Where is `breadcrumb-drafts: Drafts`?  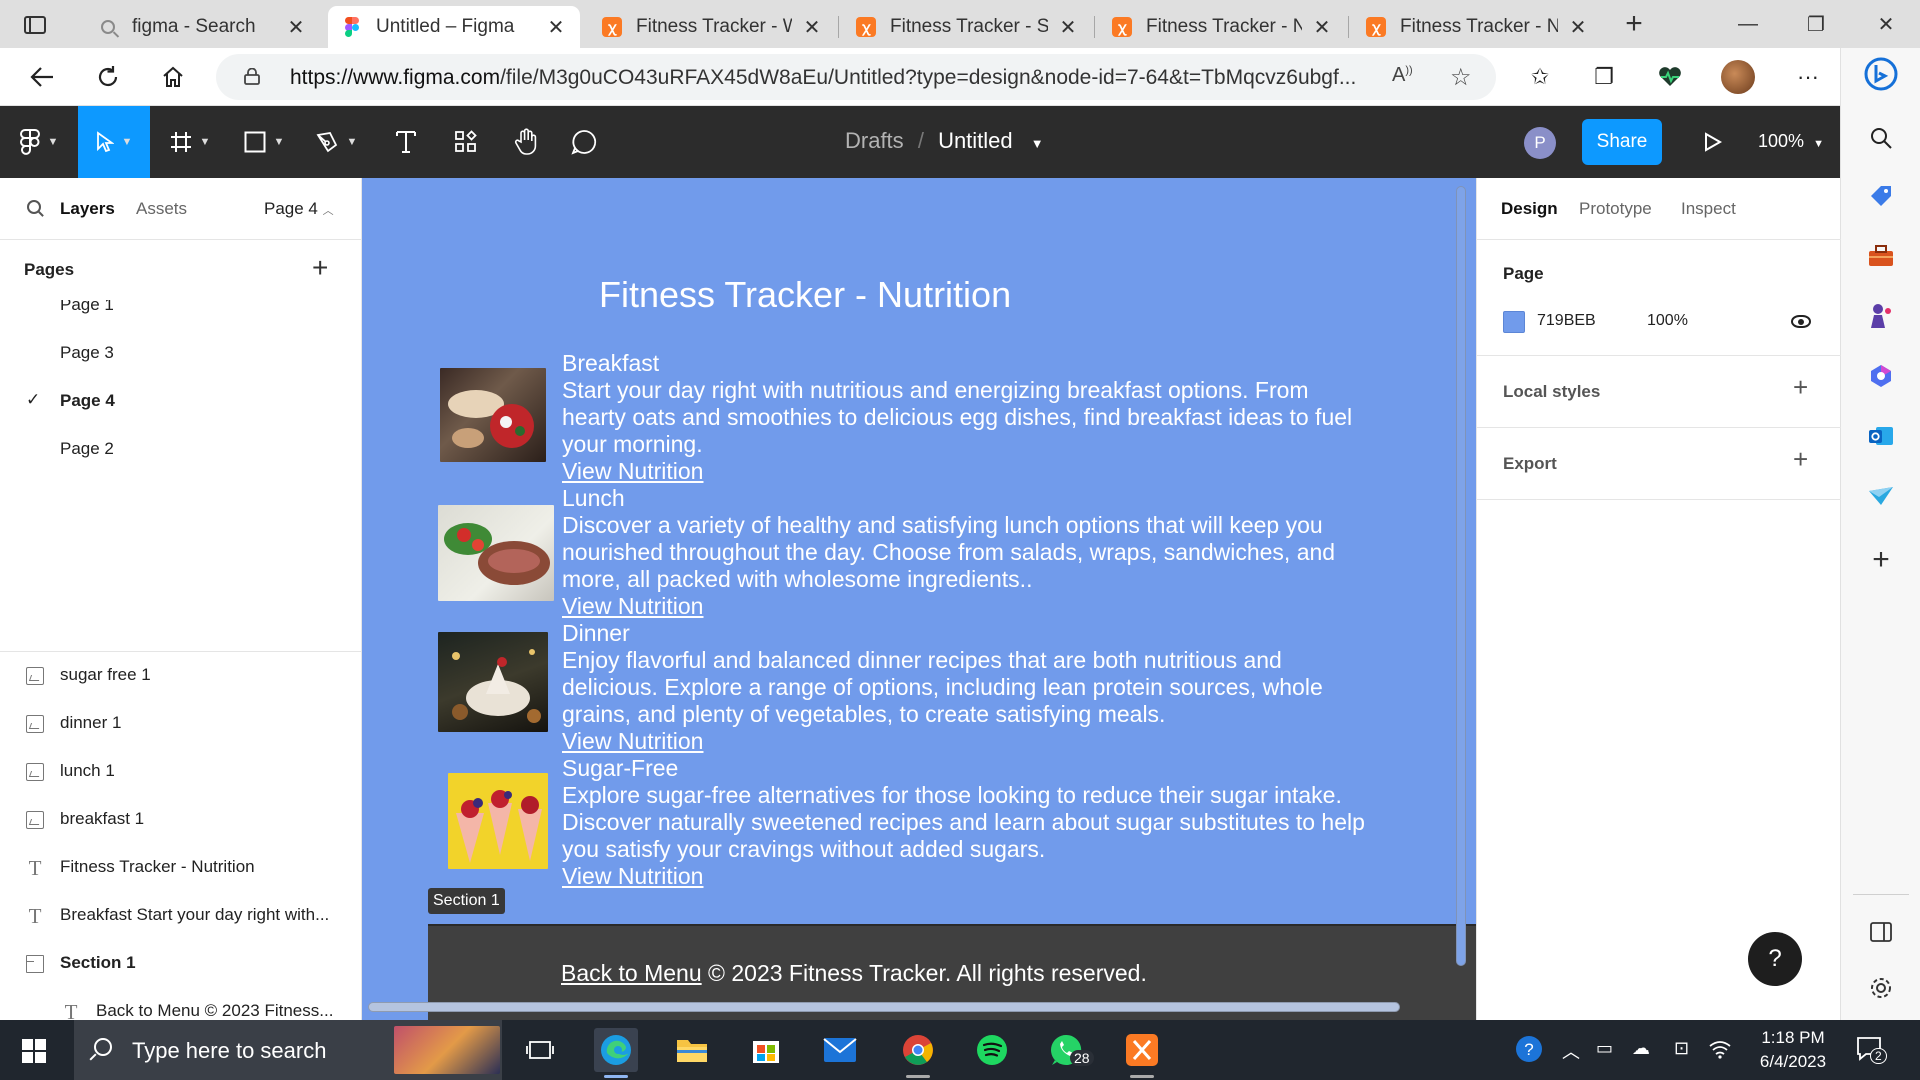
breadcrumb-drafts: Drafts is located at coordinates (874, 140).